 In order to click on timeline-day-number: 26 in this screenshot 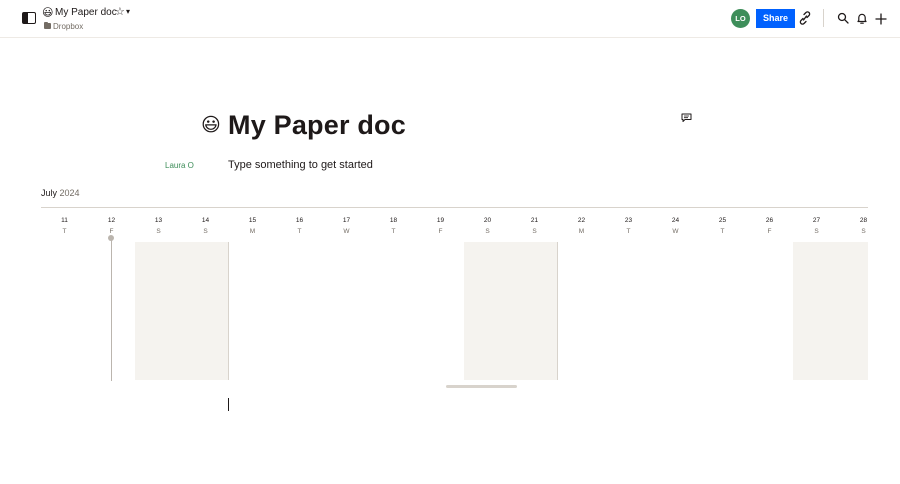, I will do `click(769, 220)`.